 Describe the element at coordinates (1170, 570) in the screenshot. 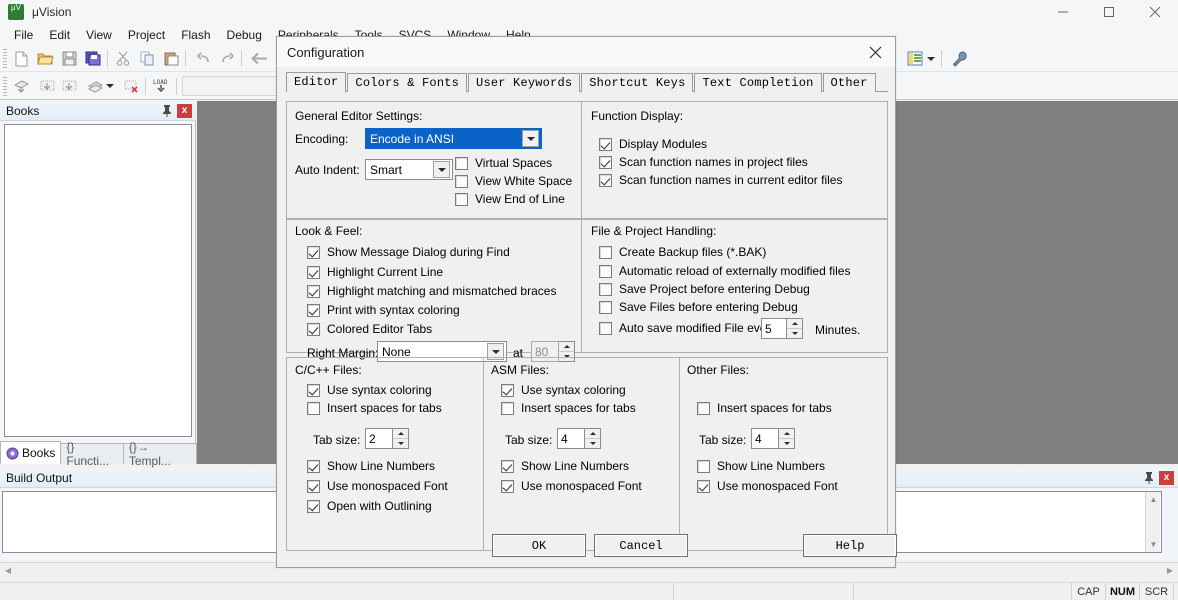

I see `scroll-right-icon: ▶` at that location.